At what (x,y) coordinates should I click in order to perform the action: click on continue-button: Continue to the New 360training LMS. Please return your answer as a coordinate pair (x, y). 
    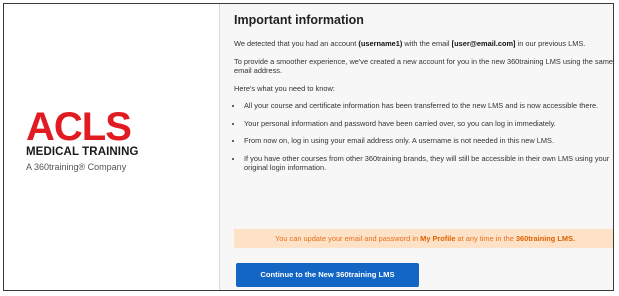
    Looking at the image, I should click on (327, 275).